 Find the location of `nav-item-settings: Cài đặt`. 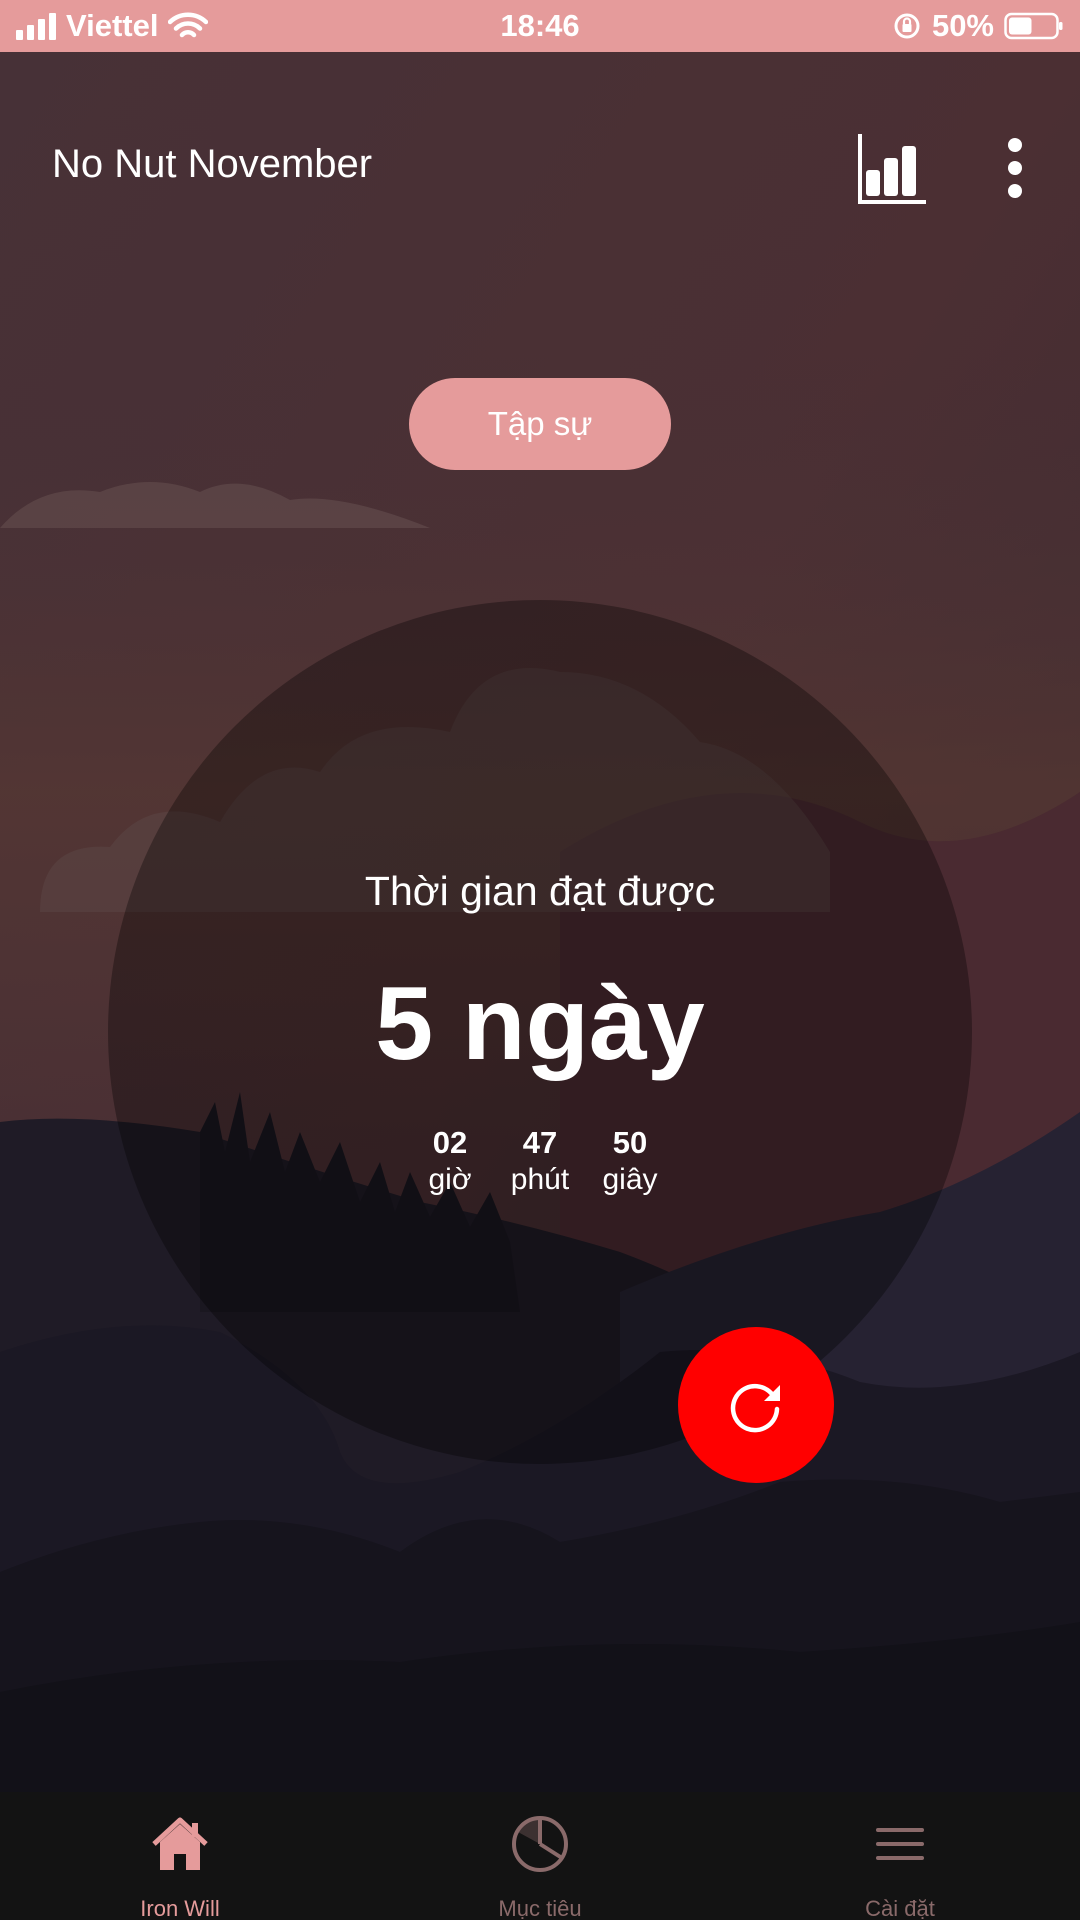

nav-item-settings: Cài đặt is located at coordinates (900, 1856).